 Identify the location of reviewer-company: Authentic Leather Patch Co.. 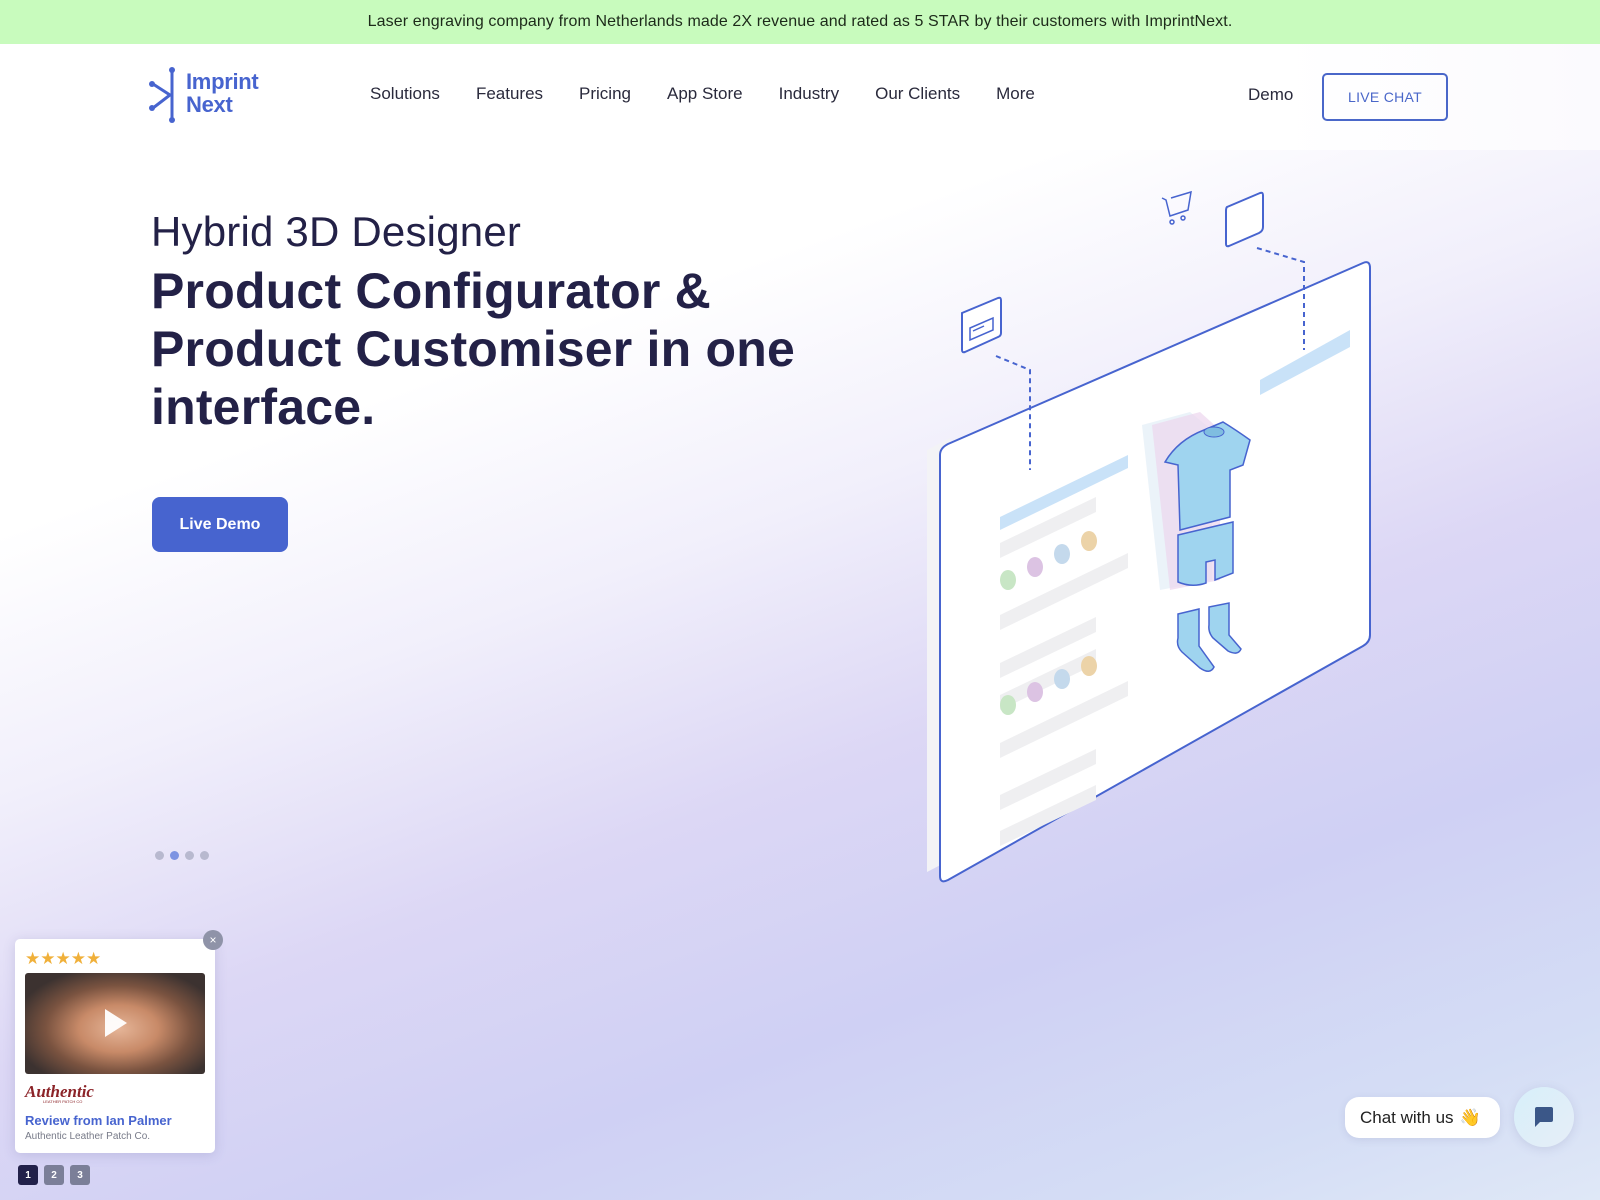
(88, 1136).